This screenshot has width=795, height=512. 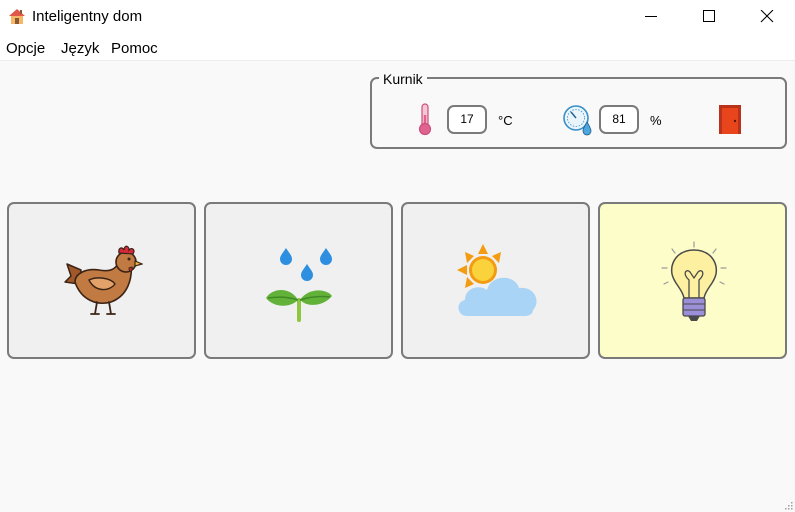 What do you see at coordinates (425, 119) in the screenshot?
I see `thermometer-icon` at bounding box center [425, 119].